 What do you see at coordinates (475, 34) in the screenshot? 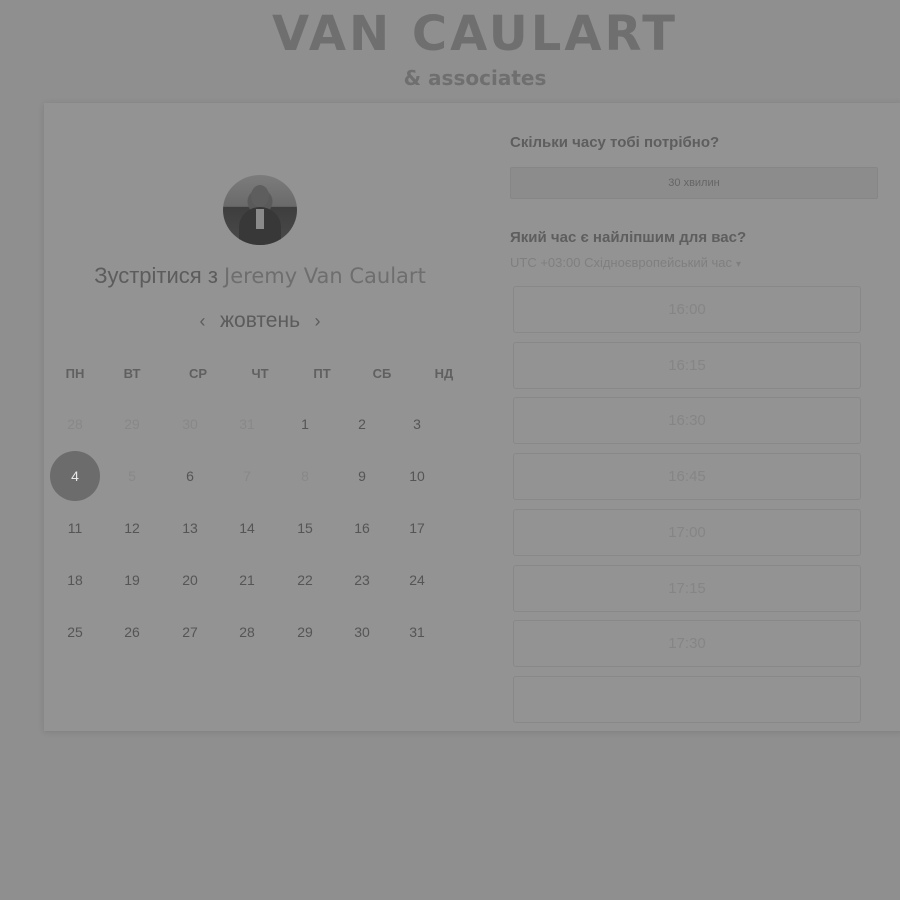
I see `logo-wordmark: VAN CAULART` at bounding box center [475, 34].